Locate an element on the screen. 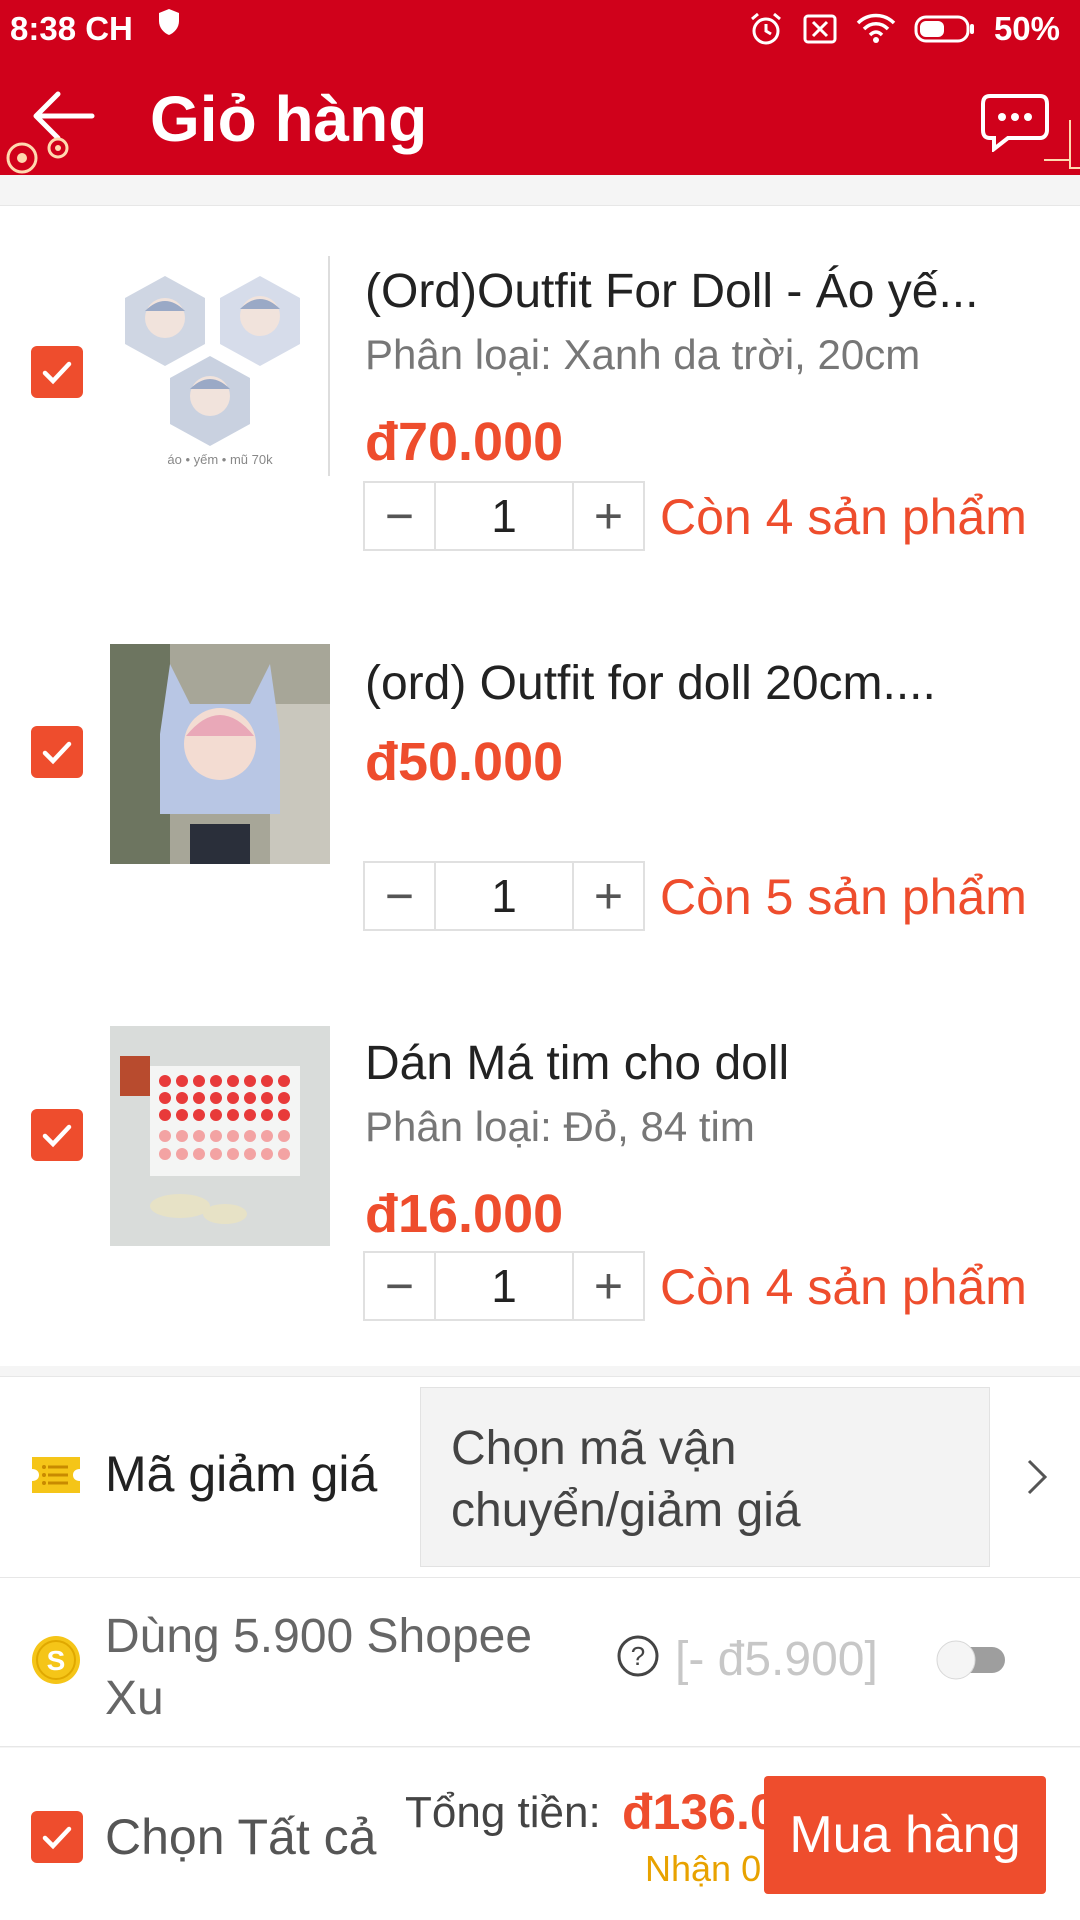 The image size is (1080, 1920). coin-icon: S is located at coordinates (56, 1662).